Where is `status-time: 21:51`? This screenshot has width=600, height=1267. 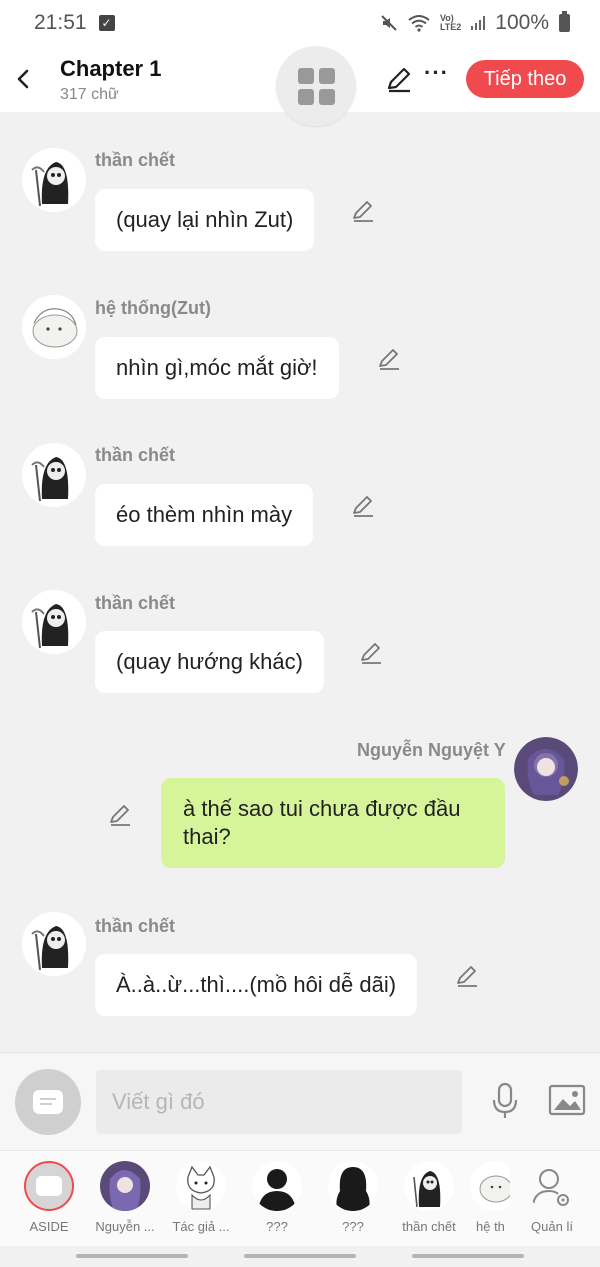 status-time: 21:51 is located at coordinates (60, 22).